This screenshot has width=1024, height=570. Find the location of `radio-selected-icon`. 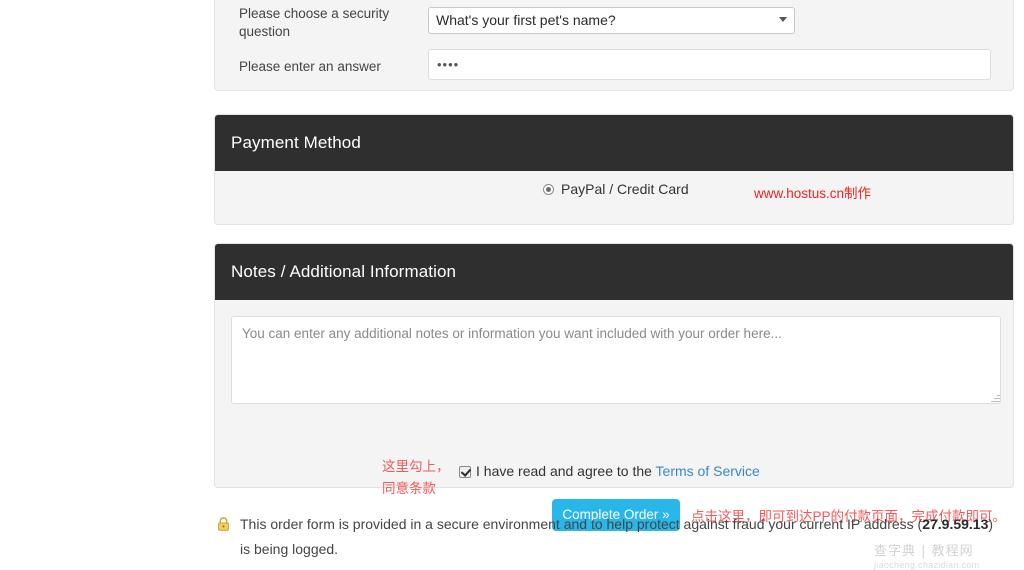

radio-selected-icon is located at coordinates (548, 189).